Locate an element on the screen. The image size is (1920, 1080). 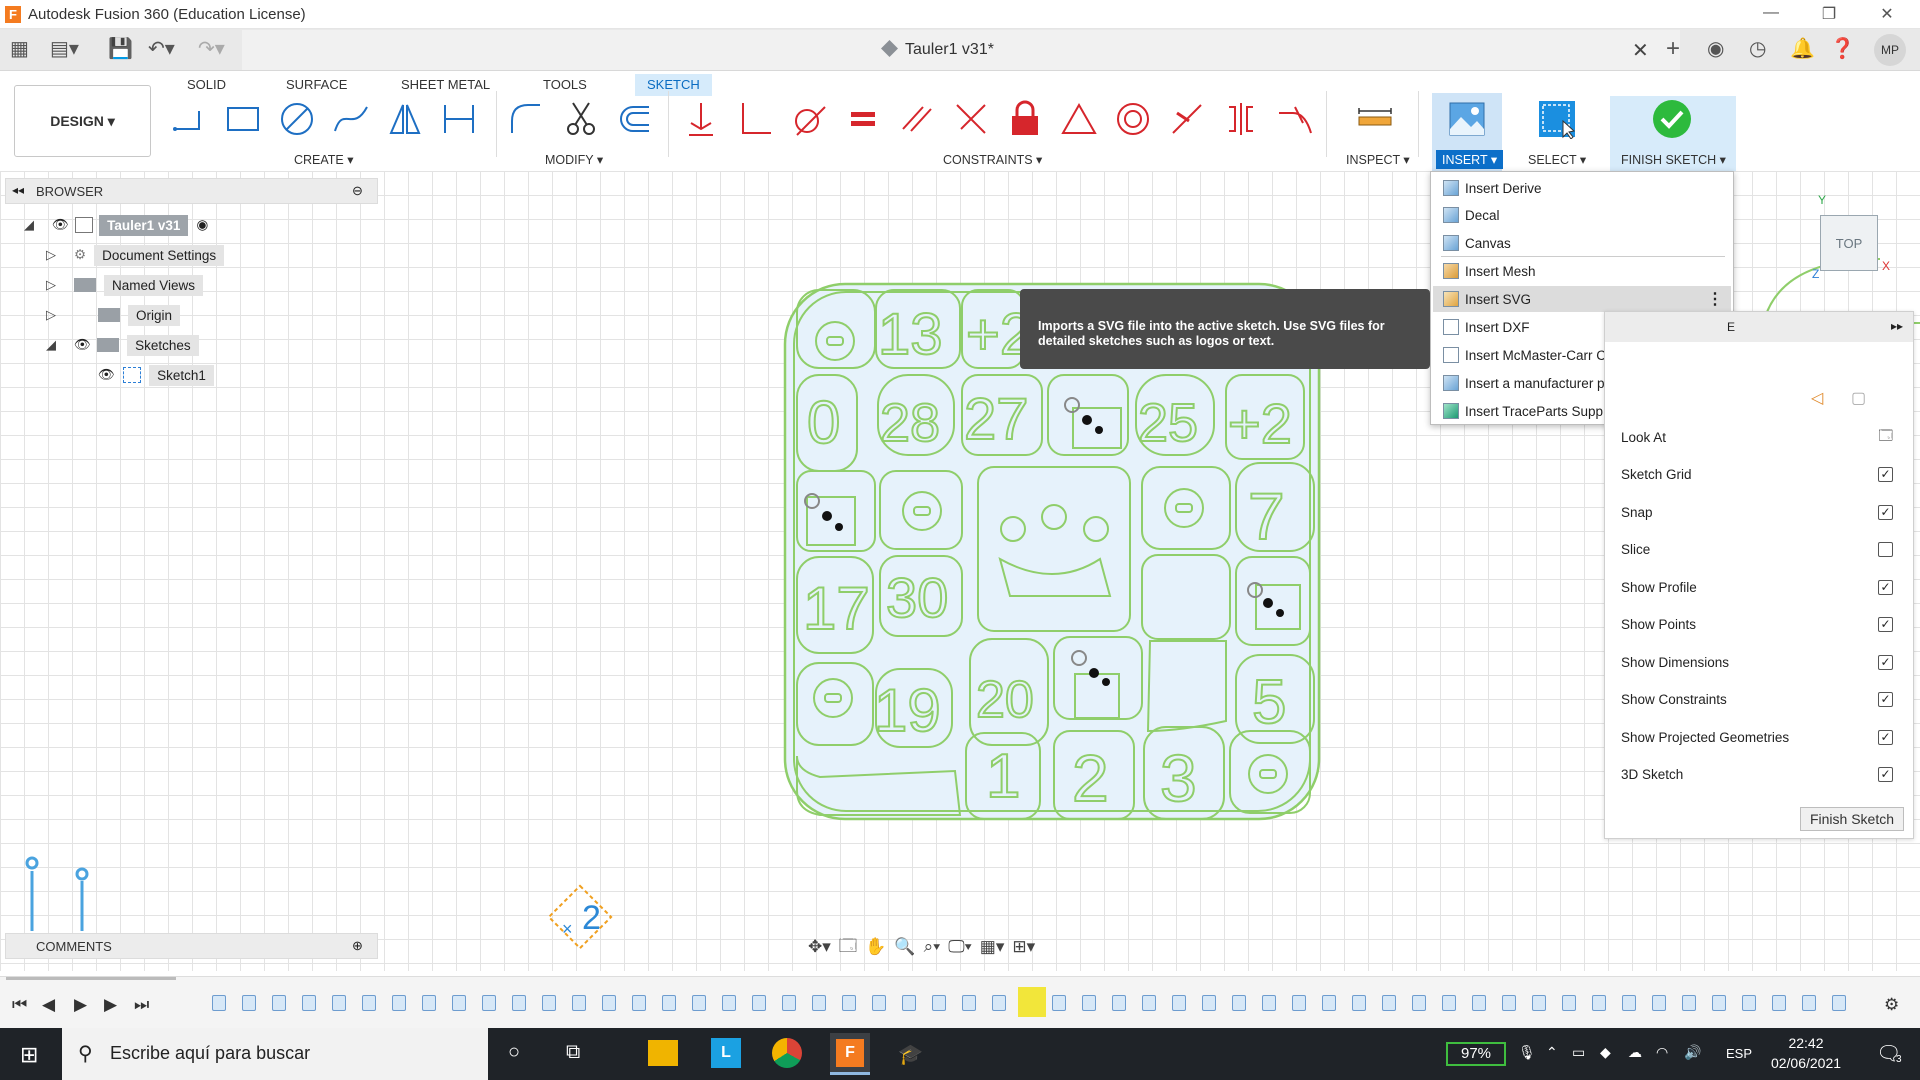
coincident-constraint-icon is located at coordinates (701, 119).